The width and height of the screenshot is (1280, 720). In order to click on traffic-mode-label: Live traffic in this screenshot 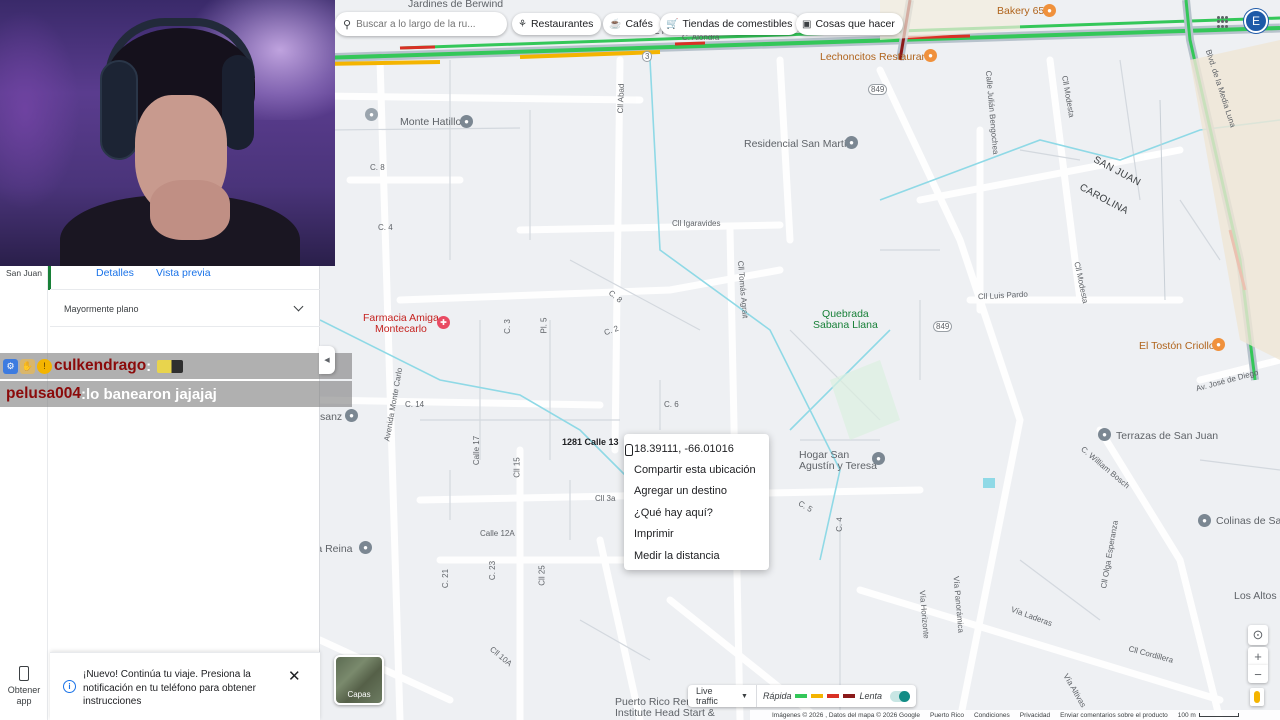, I will do `click(707, 696)`.